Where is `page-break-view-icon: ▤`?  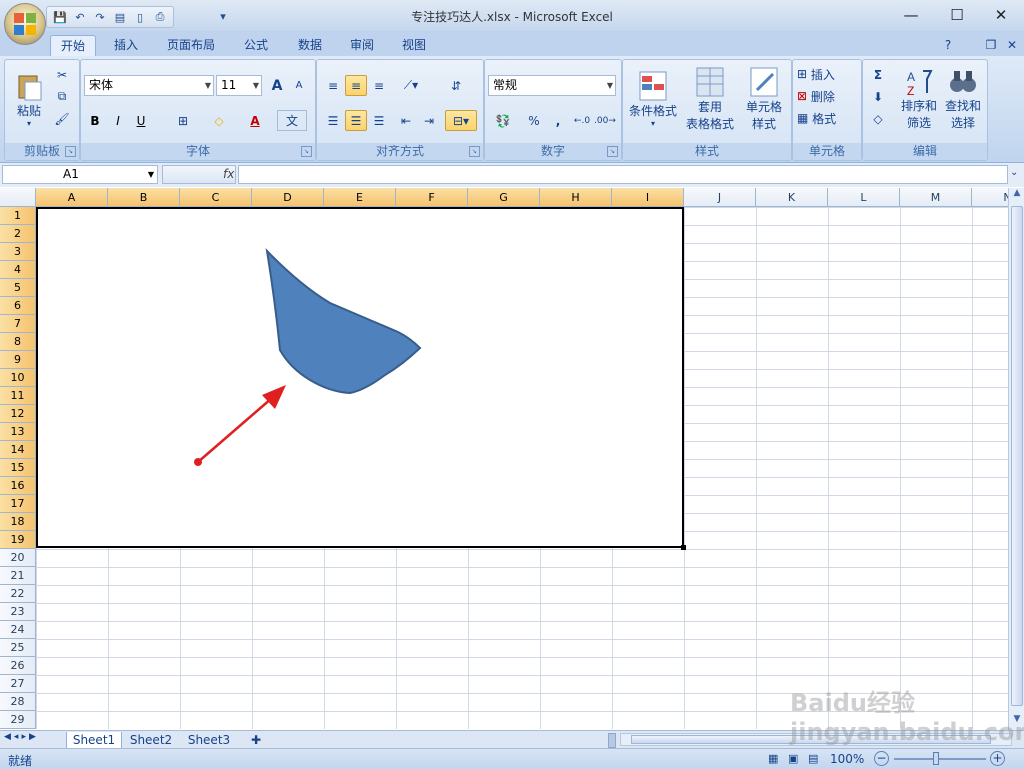
page-break-view-icon: ▤ is located at coordinates (813, 758).